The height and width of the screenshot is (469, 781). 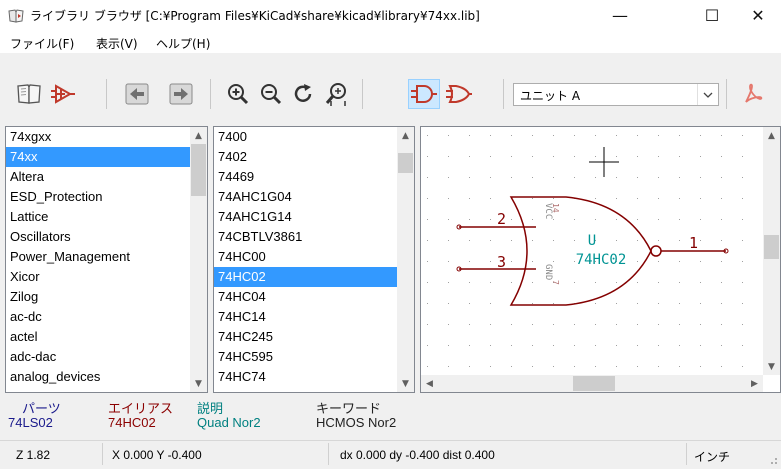 What do you see at coordinates (356, 422) in the screenshot?
I see `keywords-value: HCMOS Nor2` at bounding box center [356, 422].